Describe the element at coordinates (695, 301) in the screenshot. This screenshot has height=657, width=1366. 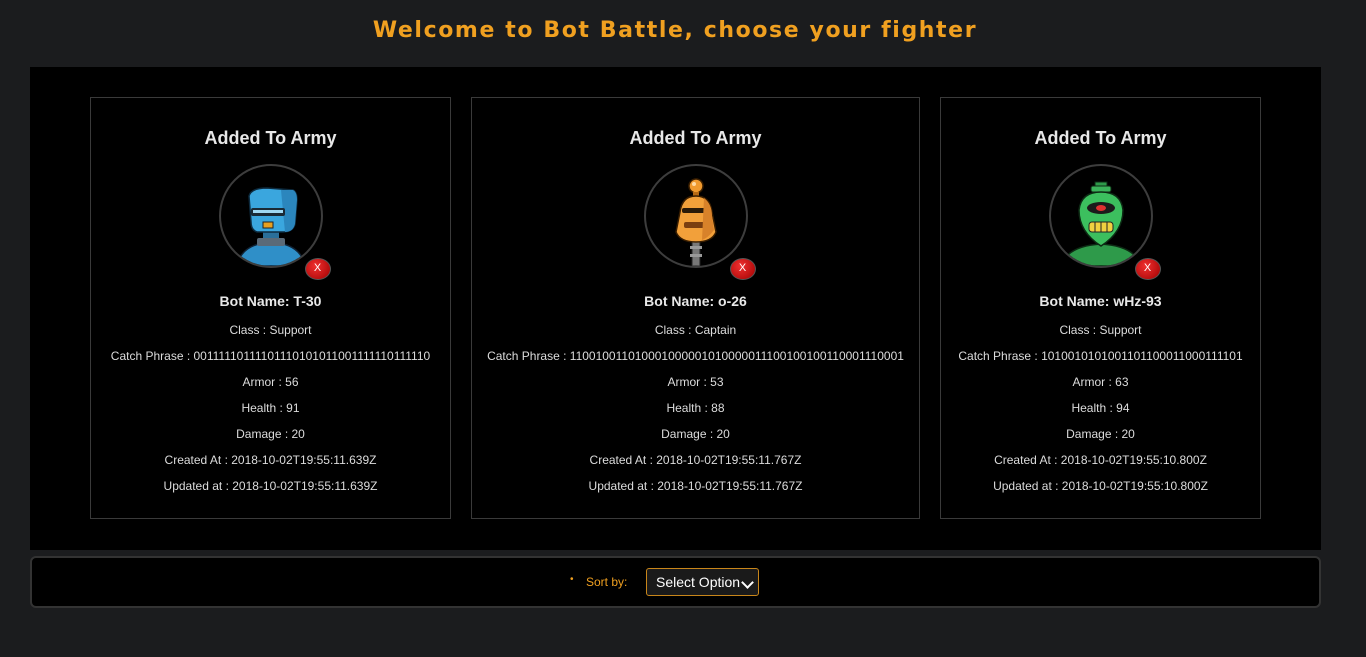
I see `bot-name: Bot Name: o-26` at that location.